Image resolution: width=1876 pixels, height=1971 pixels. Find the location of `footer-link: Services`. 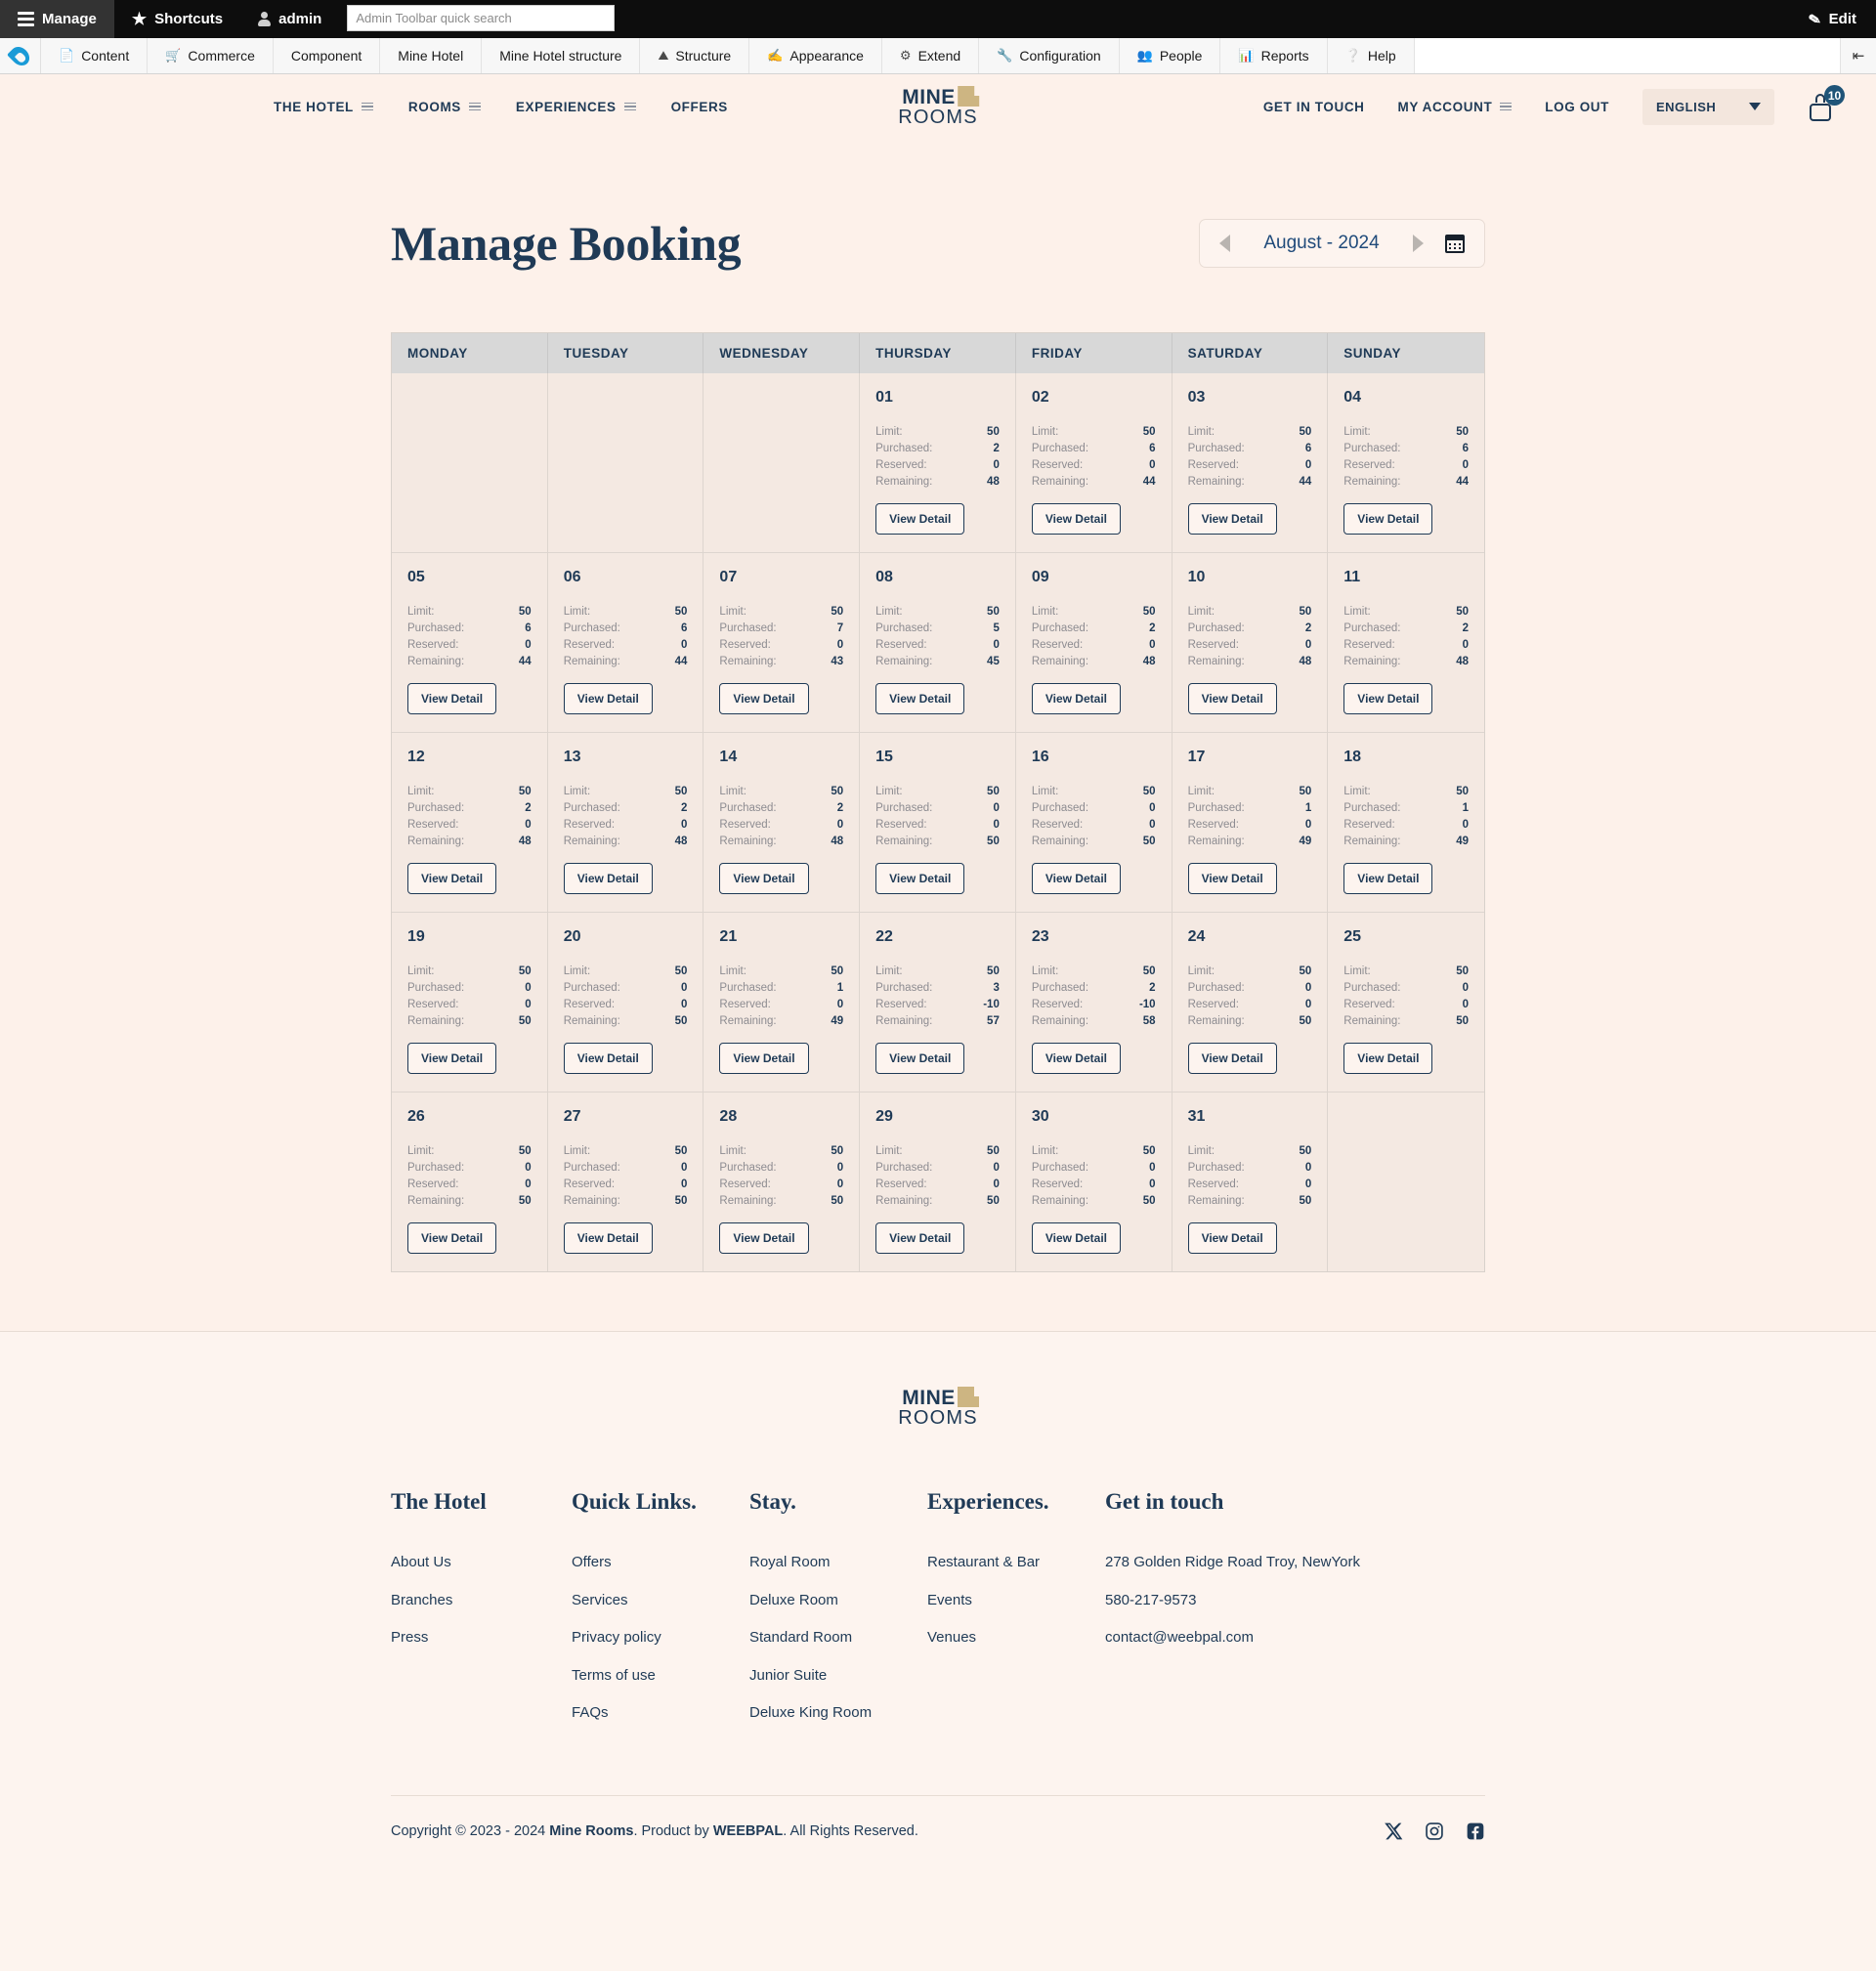

footer-link: Services is located at coordinates (660, 1601).